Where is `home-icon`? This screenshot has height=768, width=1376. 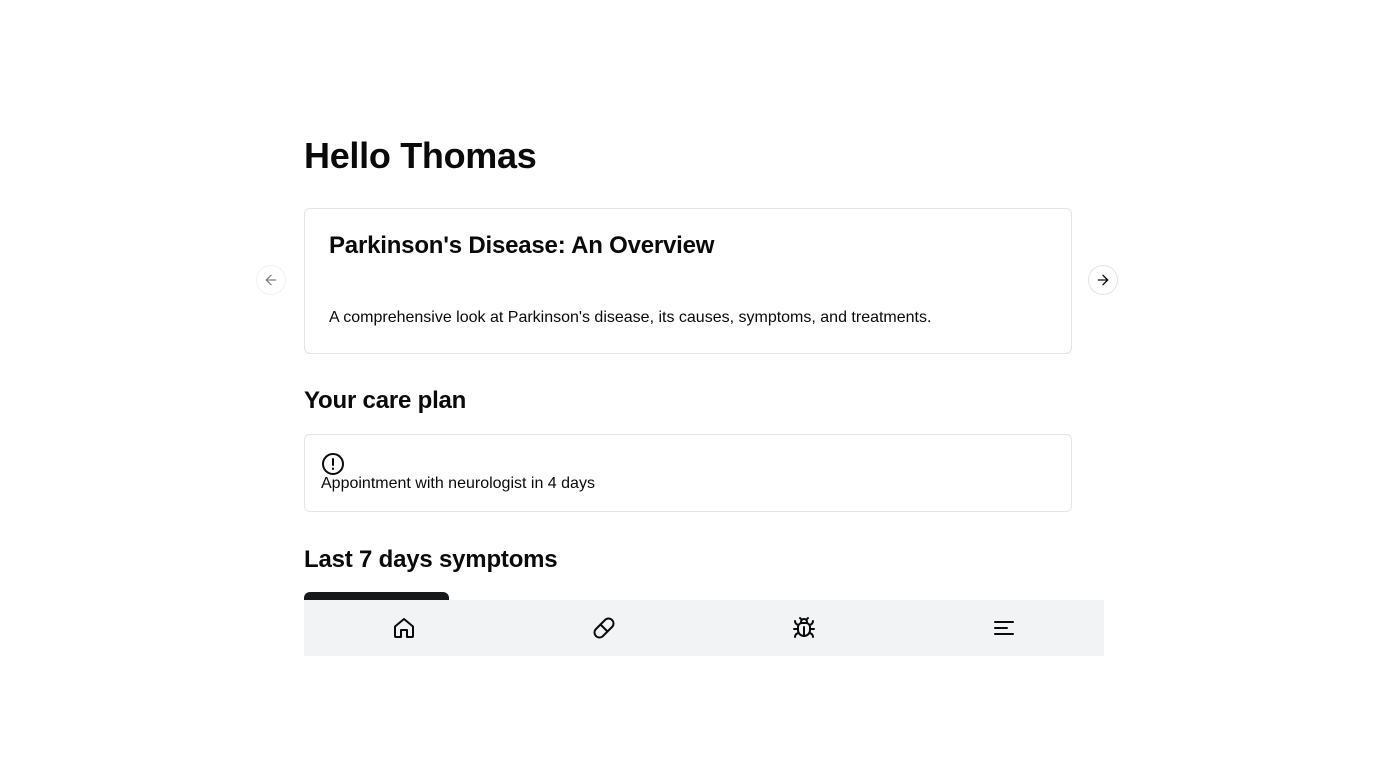
home-icon is located at coordinates (404, 628).